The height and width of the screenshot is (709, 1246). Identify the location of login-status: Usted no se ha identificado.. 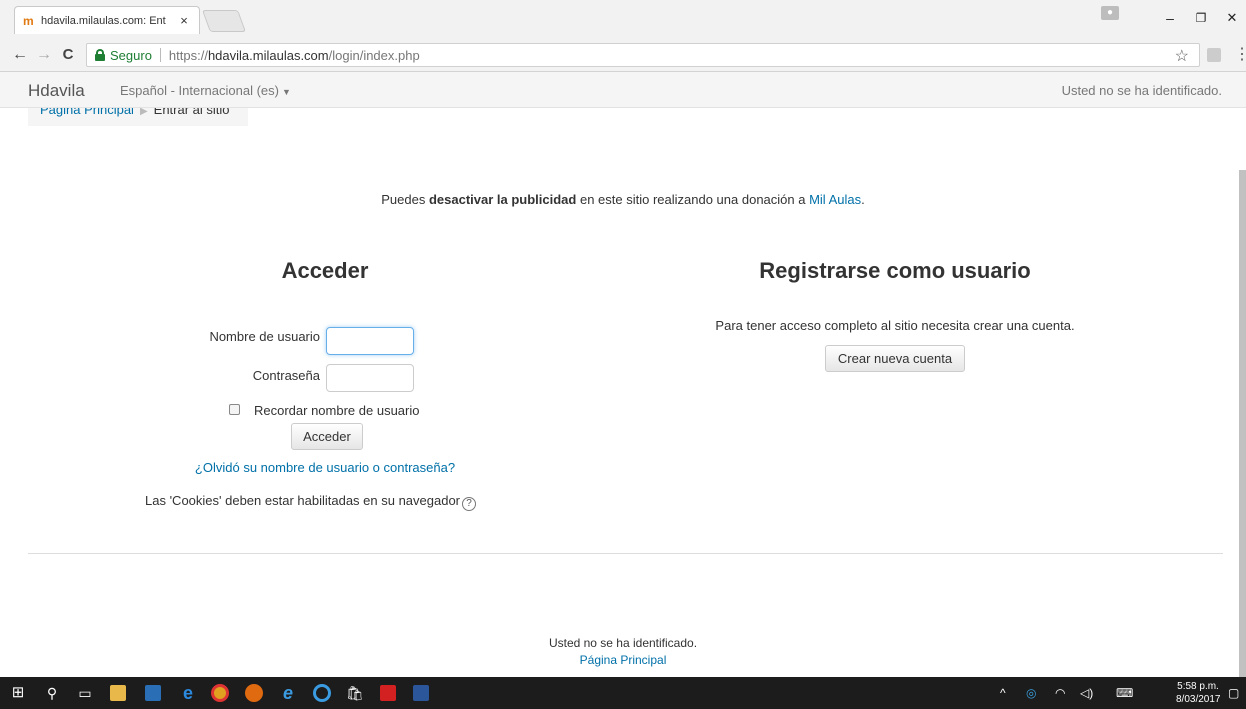
(1141, 90).